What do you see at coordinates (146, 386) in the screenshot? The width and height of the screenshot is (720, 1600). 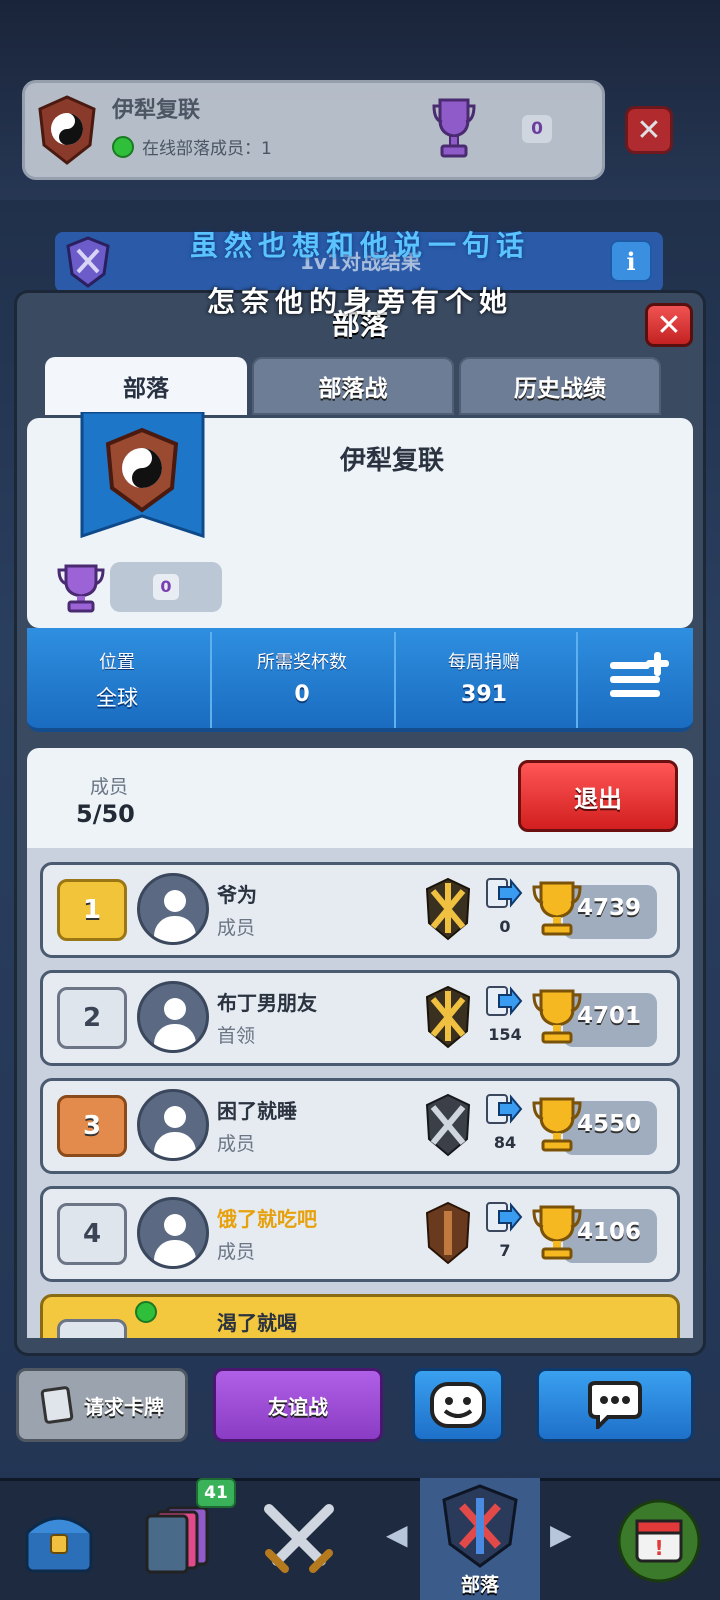 I see `tab-clan: 部落` at bounding box center [146, 386].